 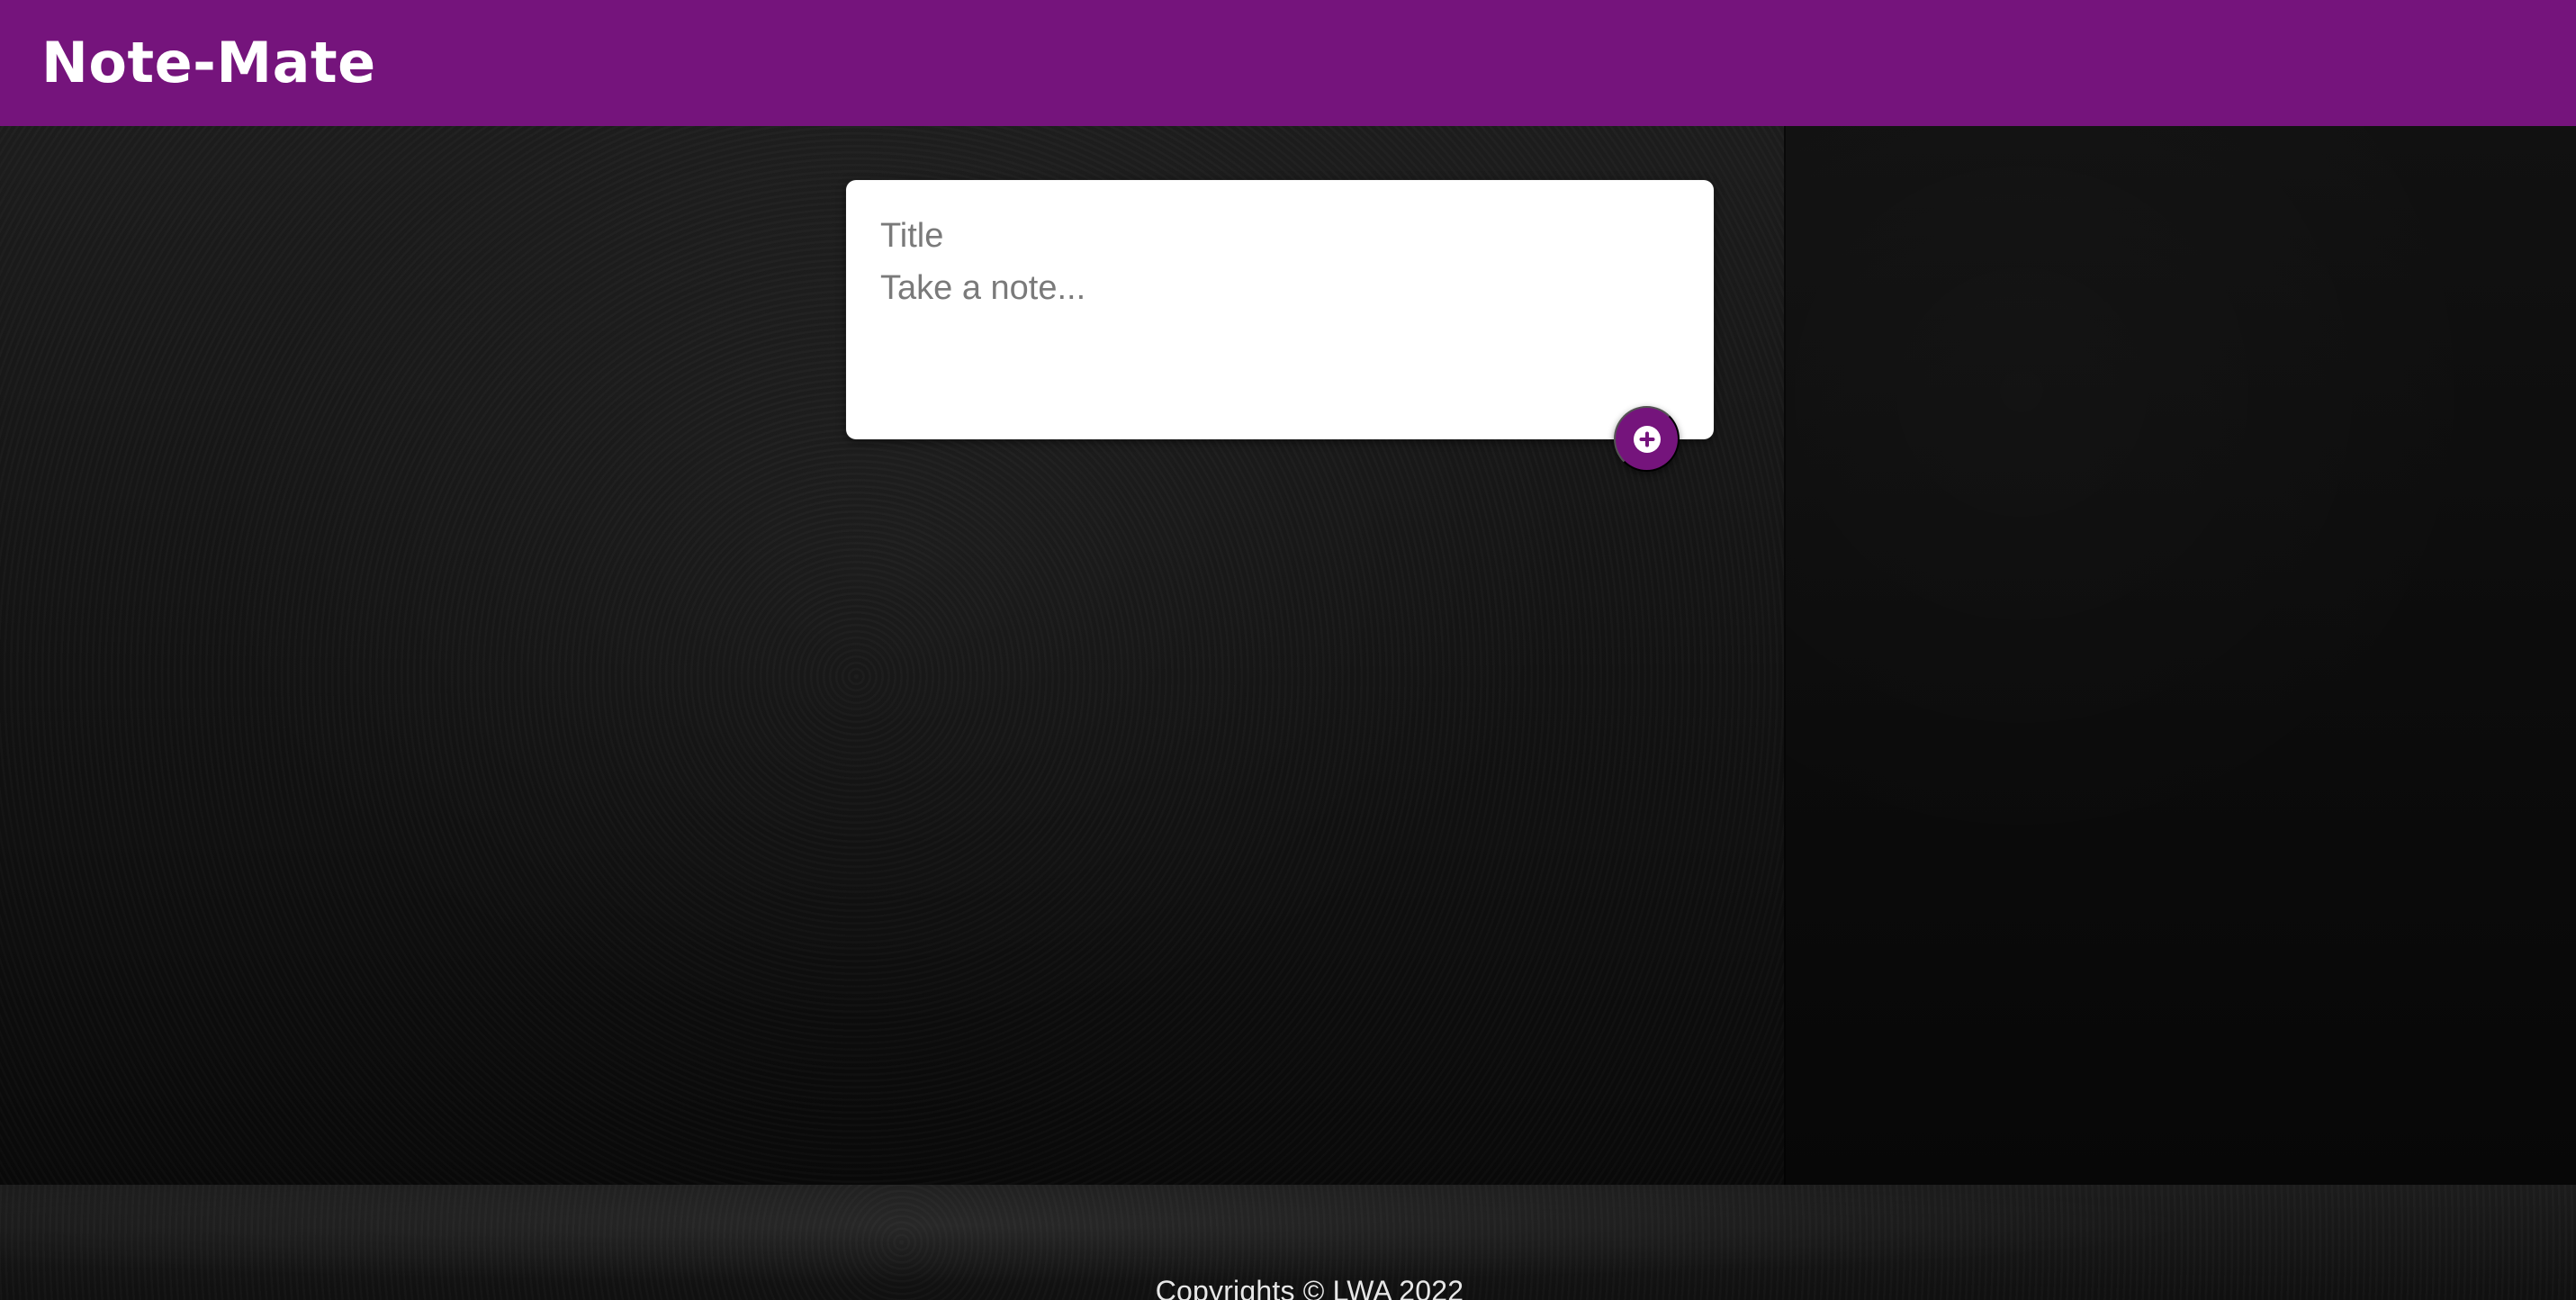 I want to click on plus-icon, so click(x=1647, y=439).